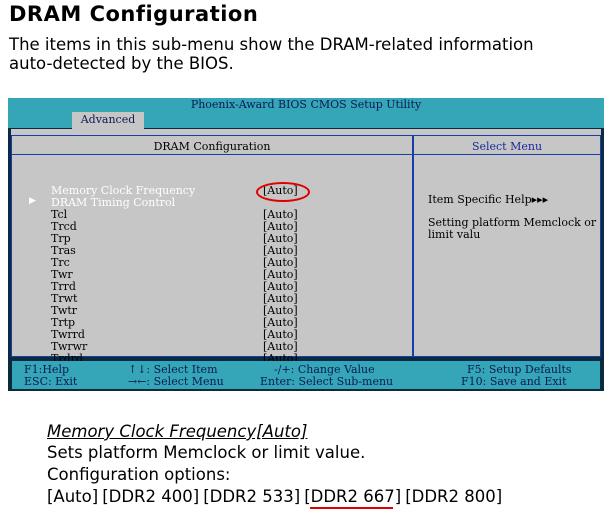 The image size is (614, 526). I want to click on option-title: Memory Clock Frequency[Auto], so click(177, 431).